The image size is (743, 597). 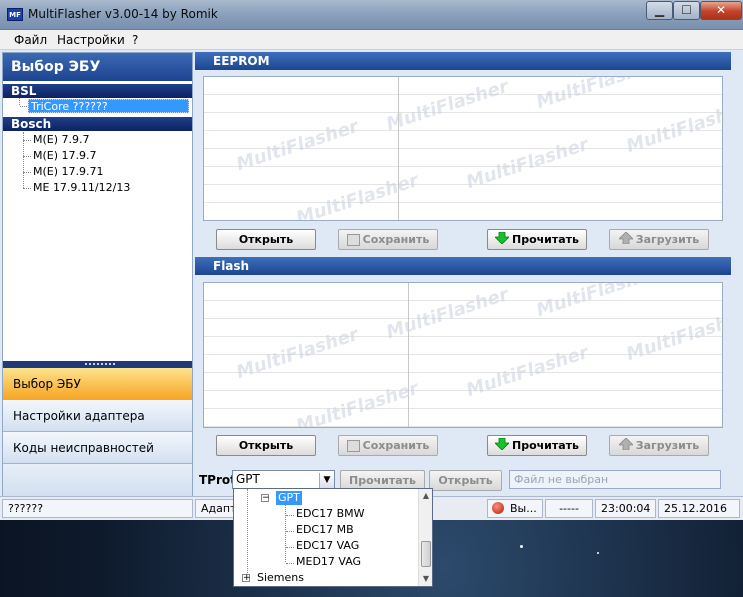 What do you see at coordinates (97, 480) in the screenshot?
I see `nav-empty-slot` at bounding box center [97, 480].